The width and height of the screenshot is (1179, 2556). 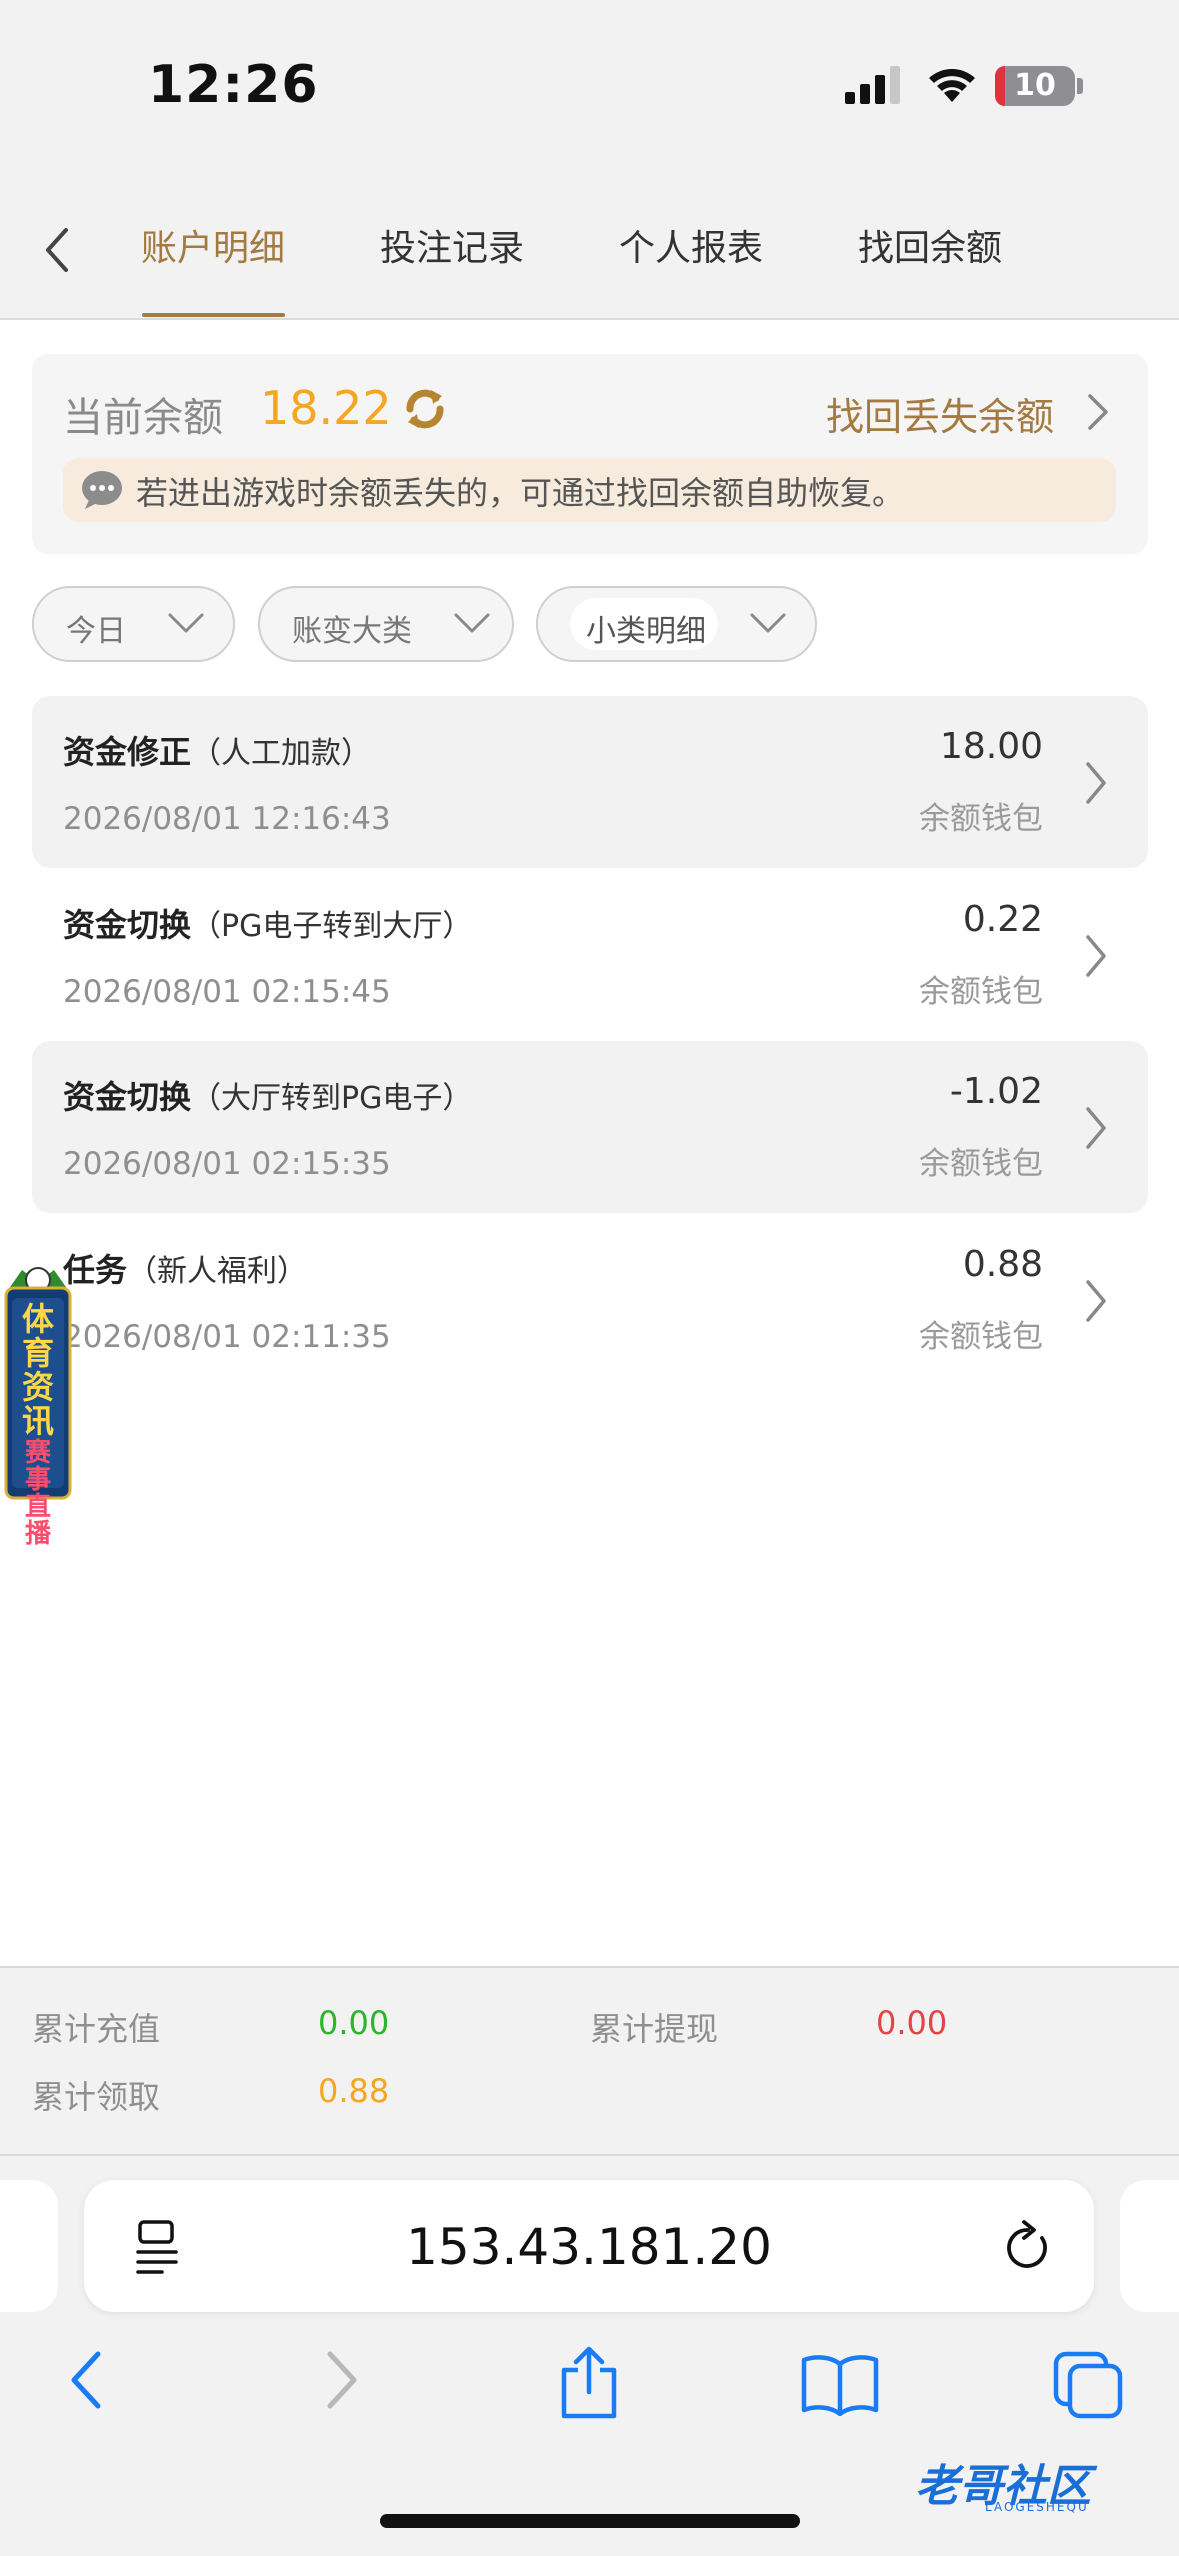 I want to click on filter-date-label: 今日, so click(x=96, y=631).